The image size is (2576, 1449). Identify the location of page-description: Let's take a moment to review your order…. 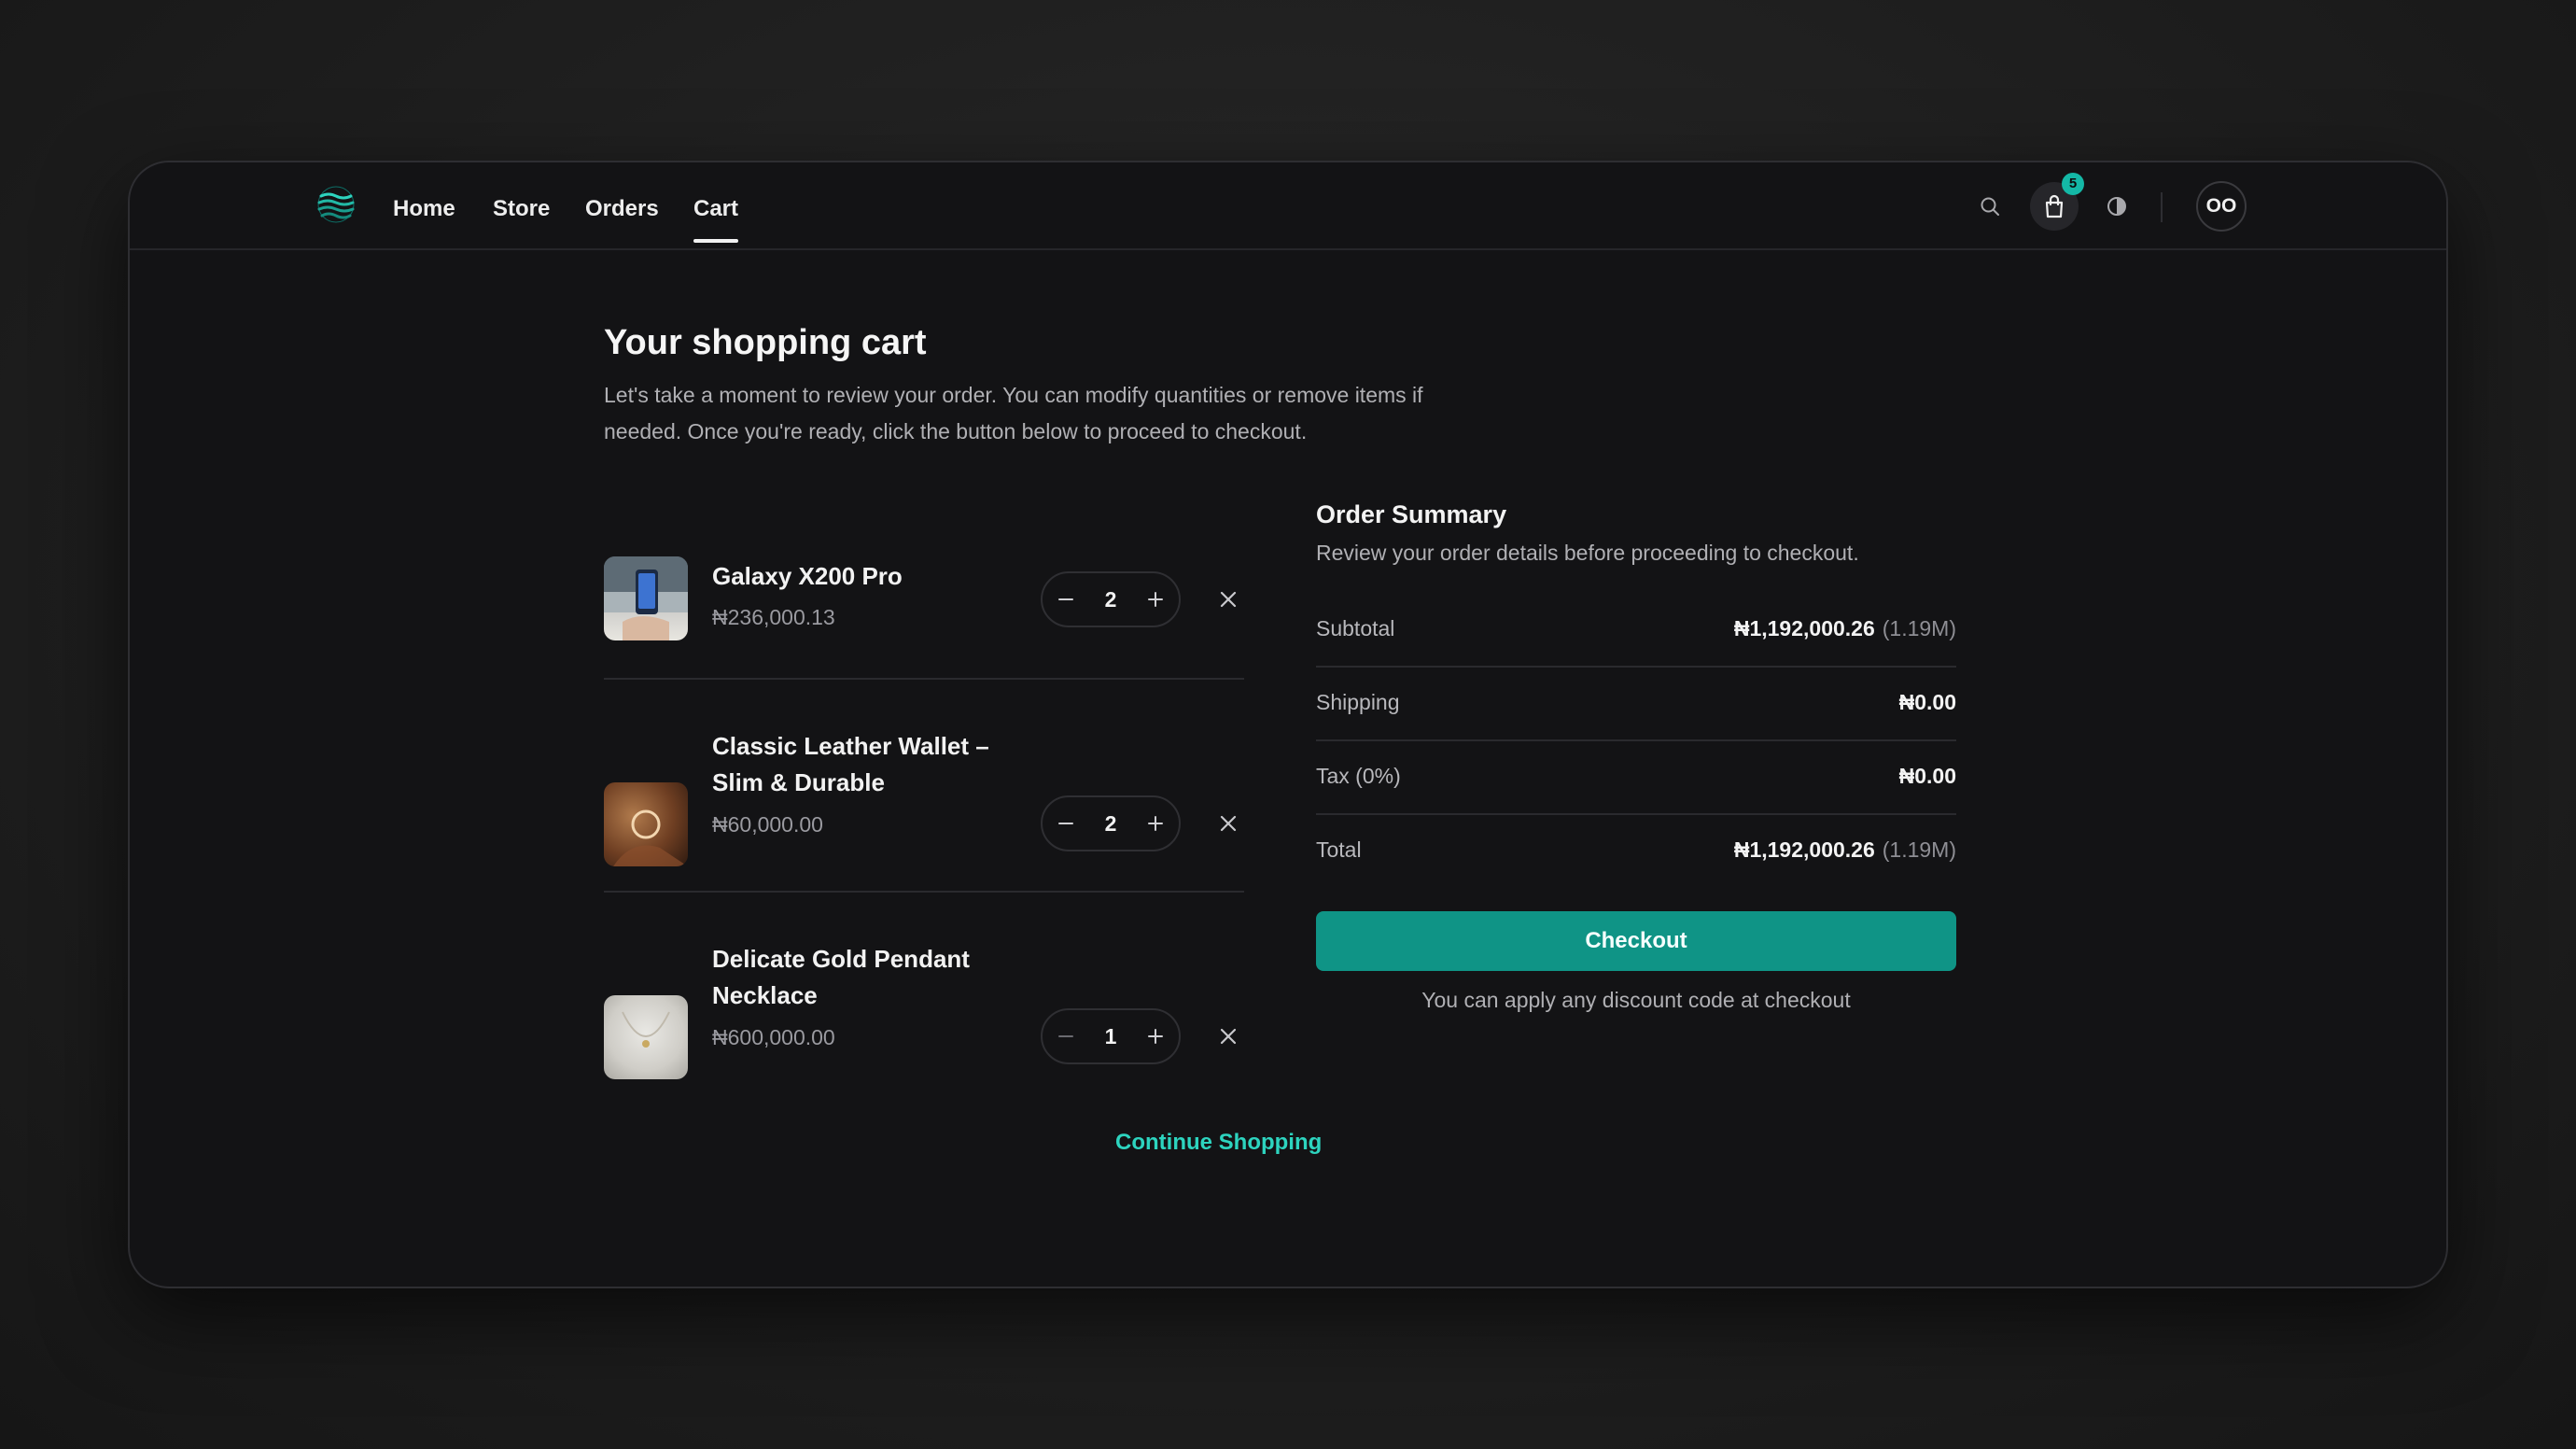
(1013, 413).